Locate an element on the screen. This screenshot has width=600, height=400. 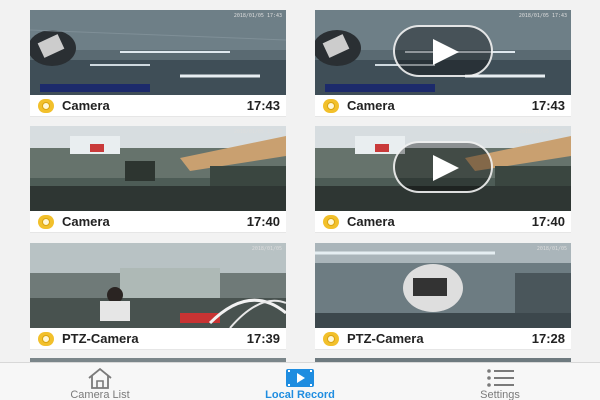
tab-camera-list: Camera List is located at coordinates (100, 381).